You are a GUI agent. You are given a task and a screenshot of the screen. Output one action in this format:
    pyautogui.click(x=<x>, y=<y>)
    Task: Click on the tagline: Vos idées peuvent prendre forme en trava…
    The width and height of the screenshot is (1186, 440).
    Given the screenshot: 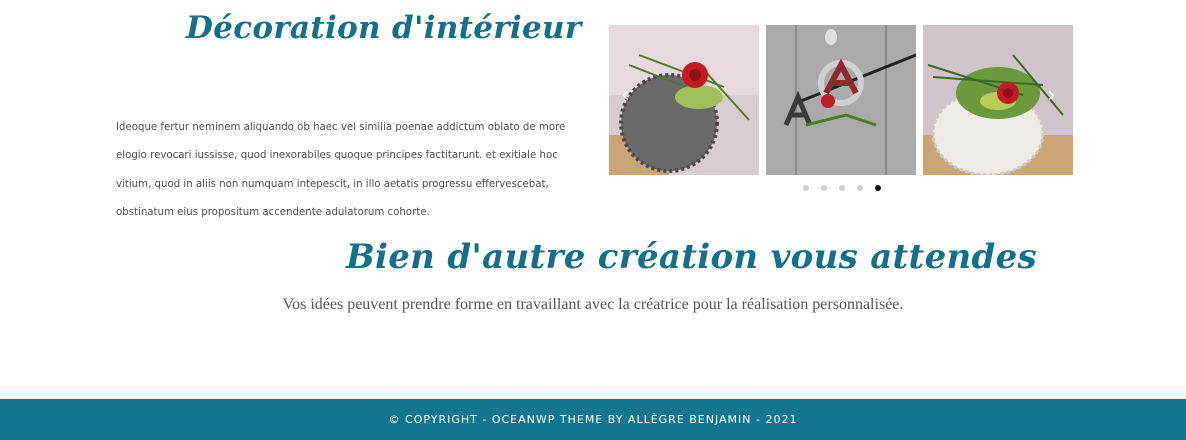 What is the action you would take?
    pyautogui.click(x=593, y=304)
    